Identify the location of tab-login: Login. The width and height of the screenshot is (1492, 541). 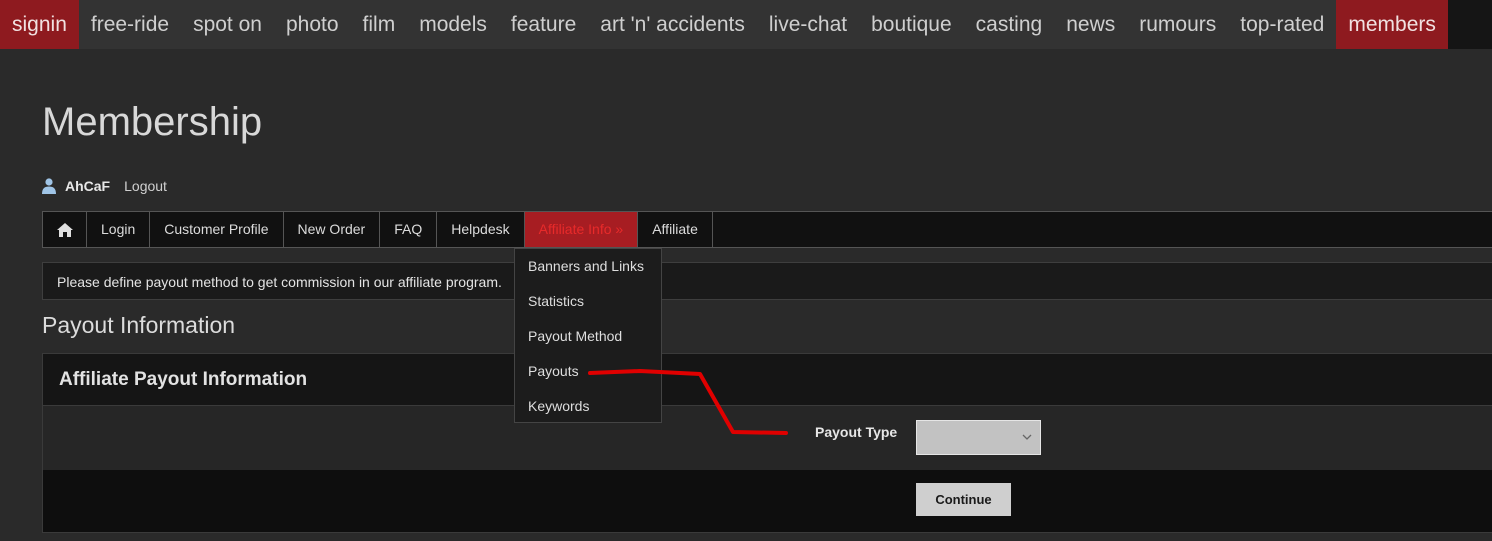
(119, 229).